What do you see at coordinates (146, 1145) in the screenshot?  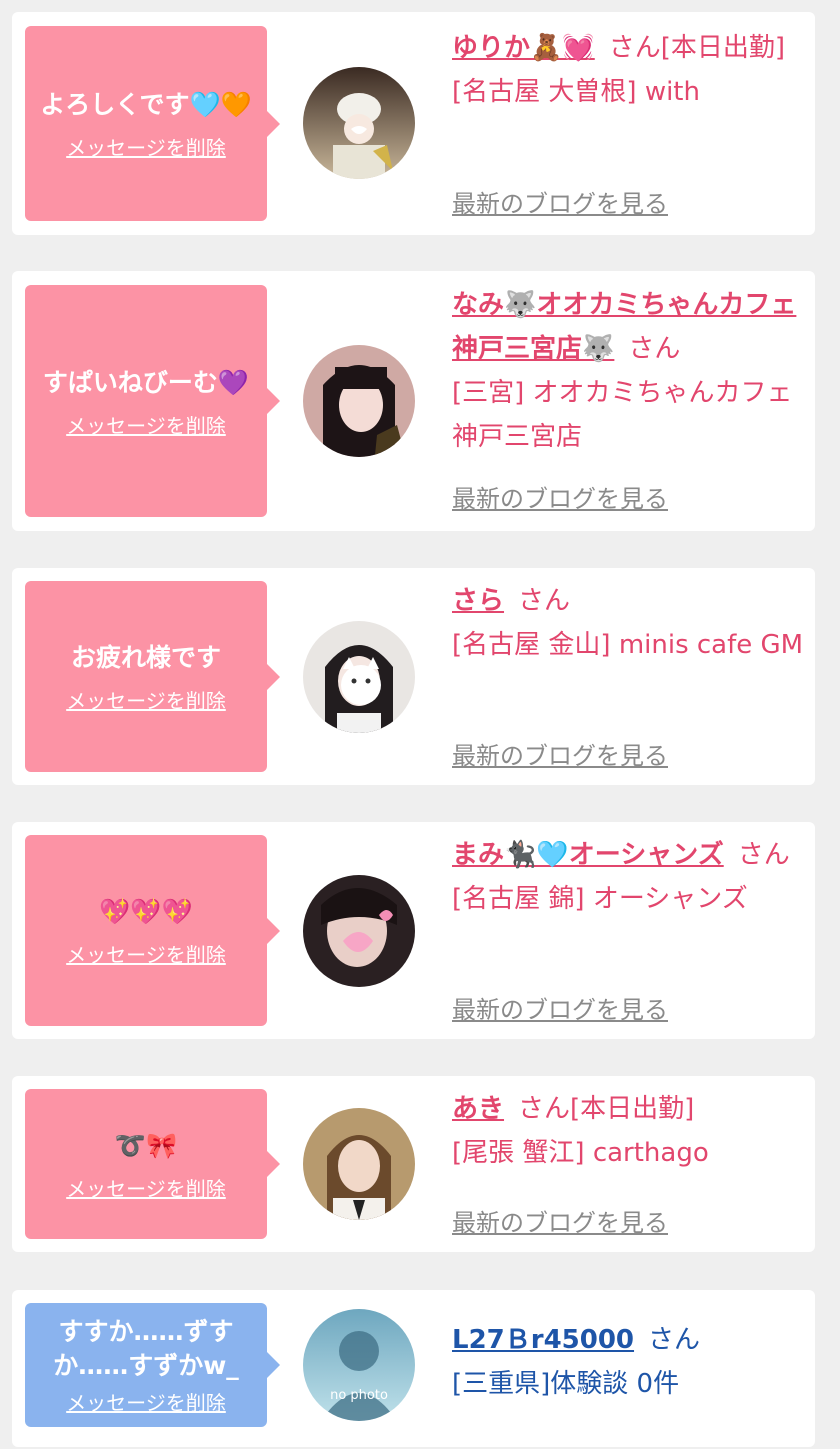 I see `message-text: ➰🎀` at bounding box center [146, 1145].